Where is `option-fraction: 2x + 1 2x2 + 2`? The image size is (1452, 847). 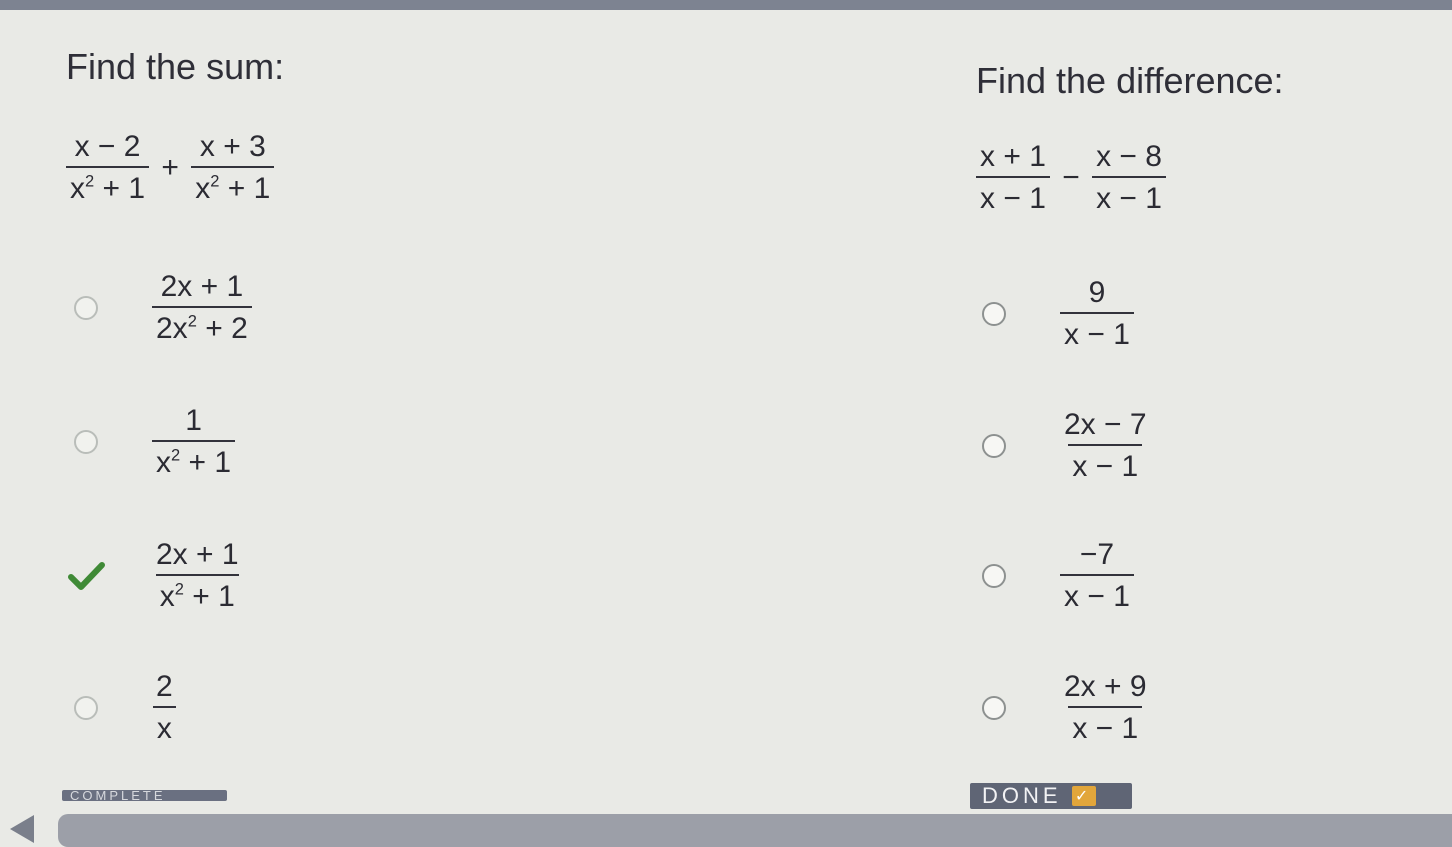 option-fraction: 2x + 1 2x2 + 2 is located at coordinates (202, 308).